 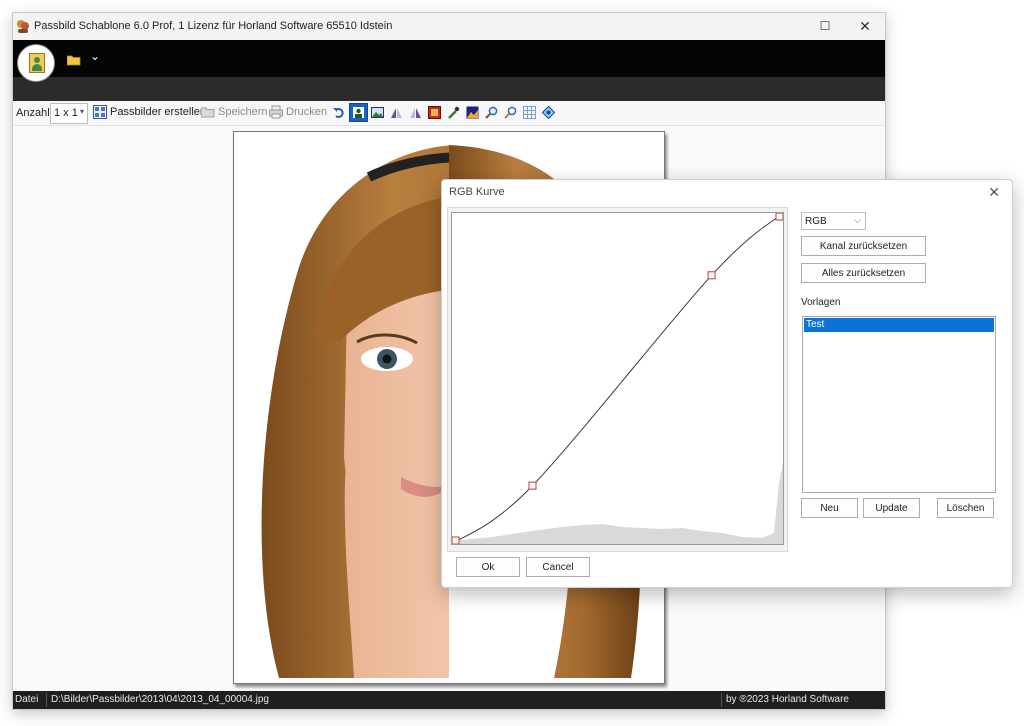 I want to click on print-label: Drucken, so click(x=306, y=112).